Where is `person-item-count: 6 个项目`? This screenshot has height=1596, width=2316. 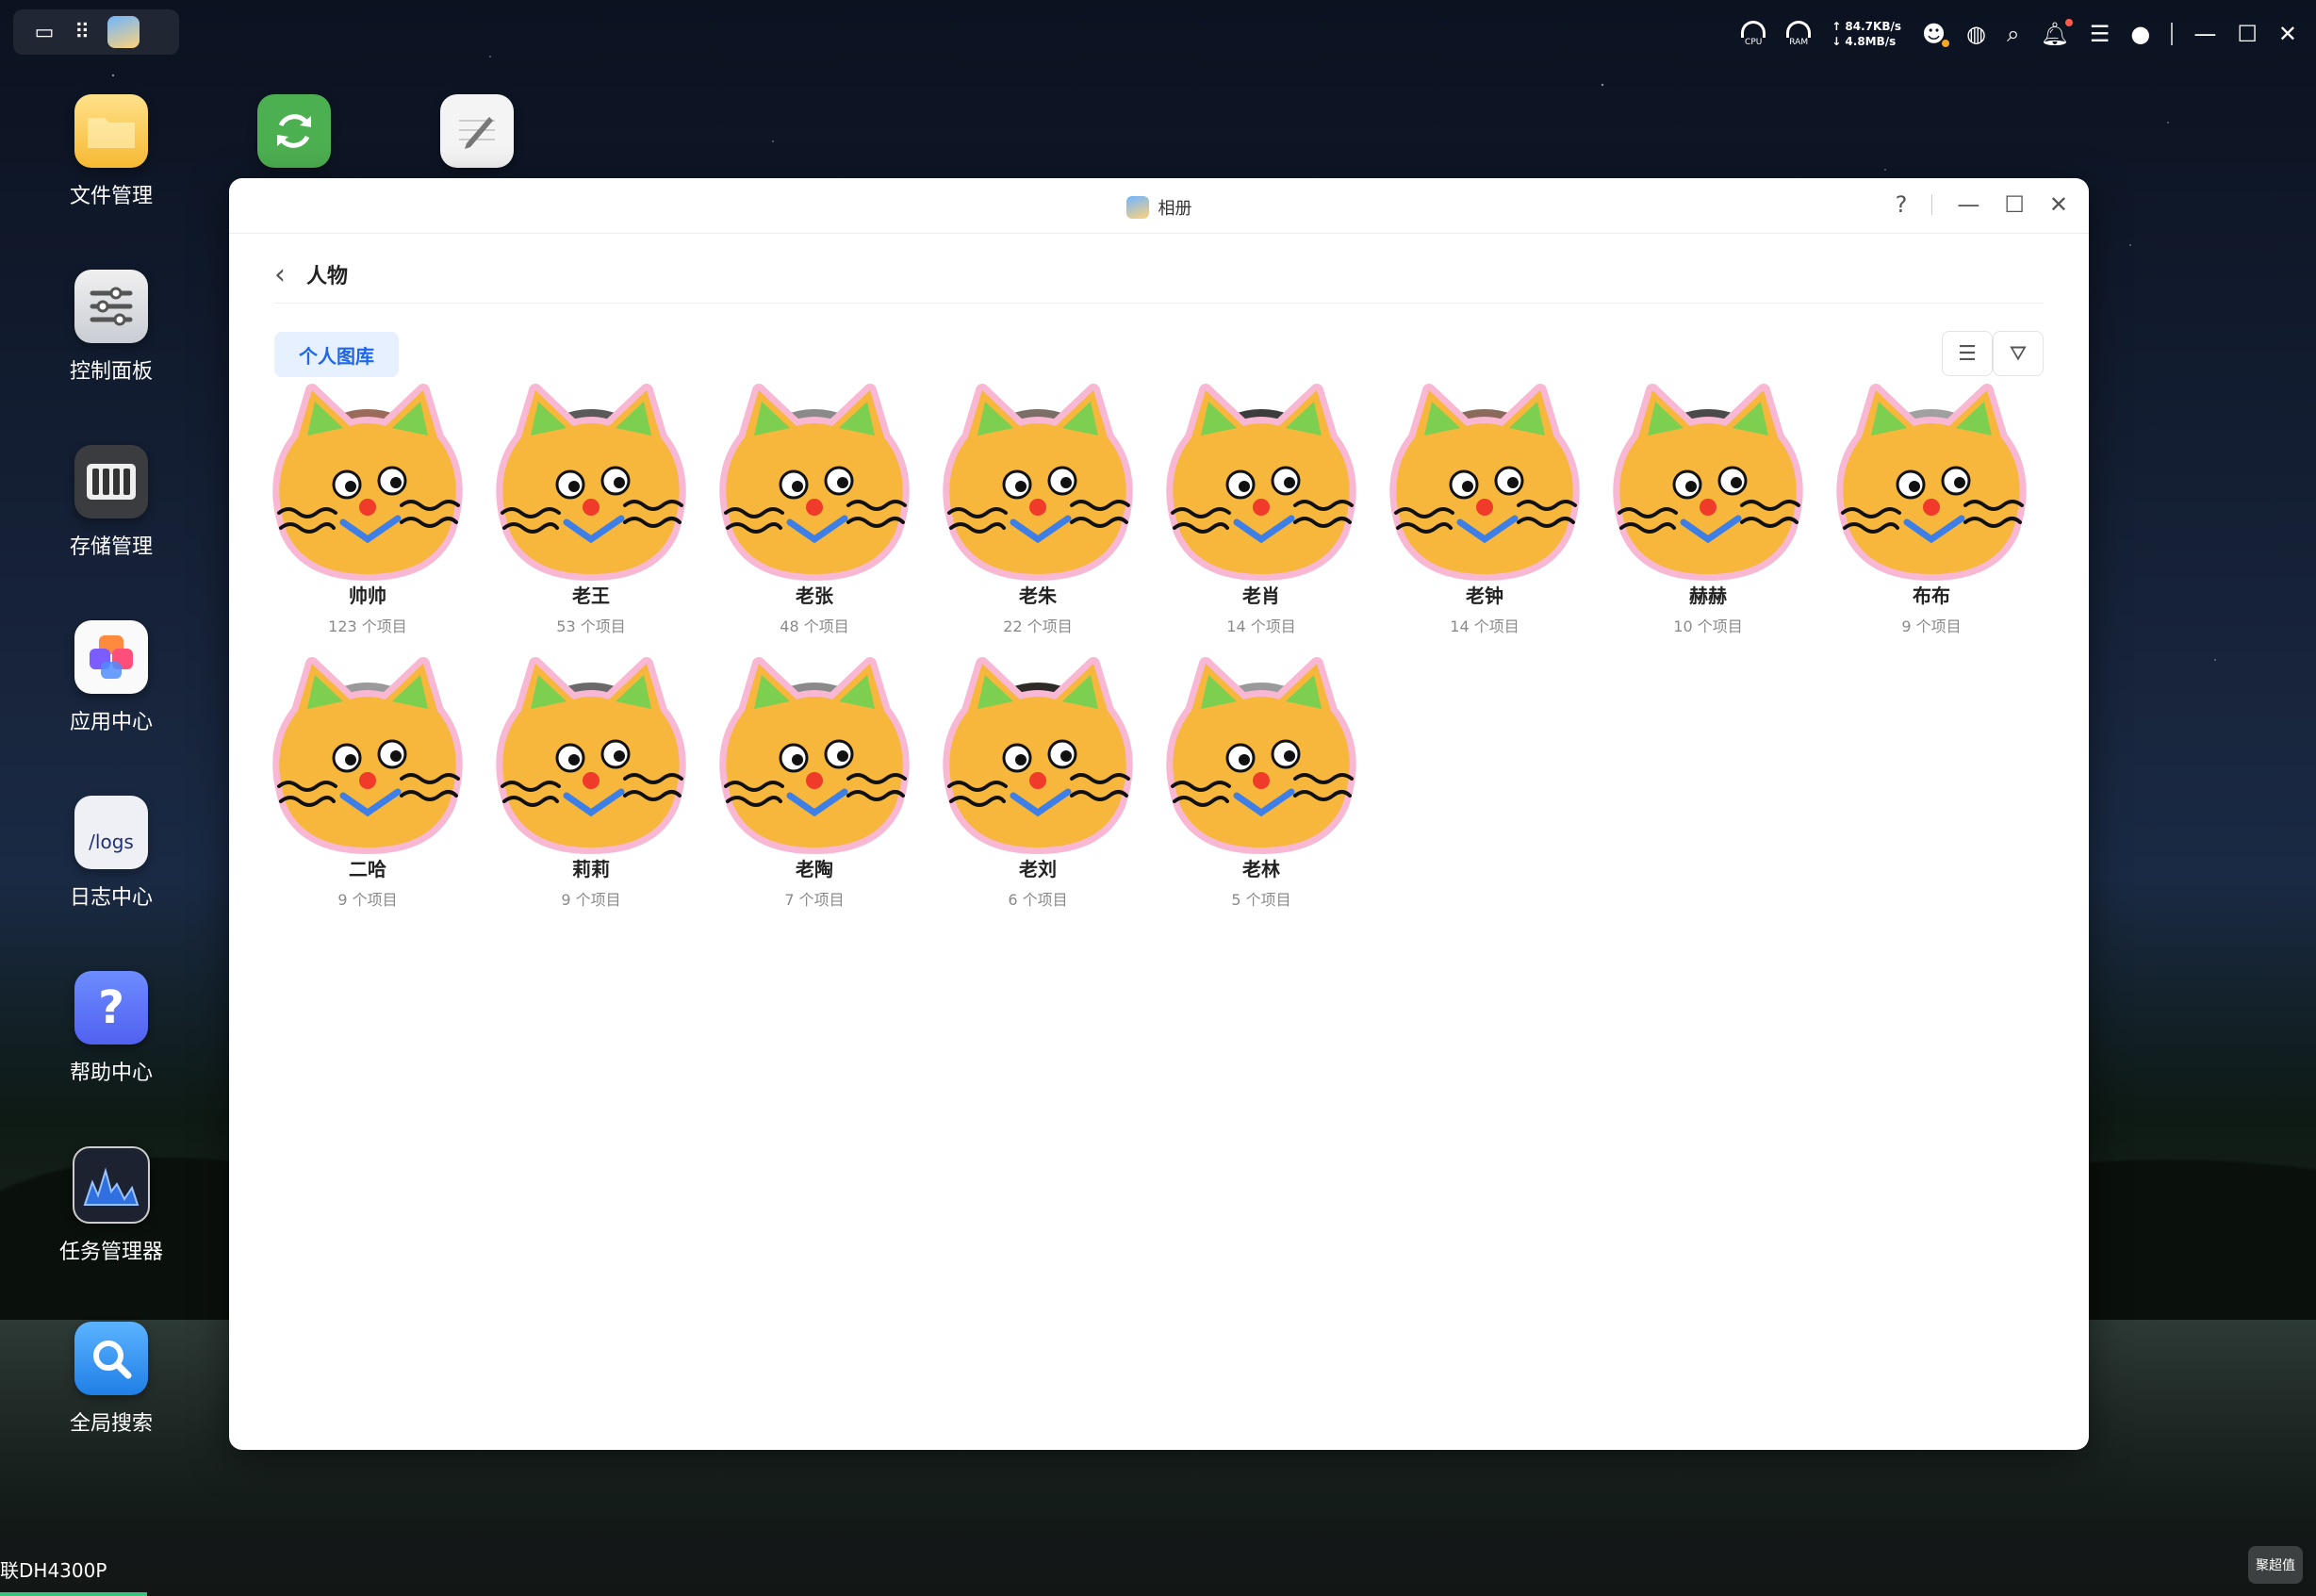 person-item-count: 6 个项目 is located at coordinates (1038, 900).